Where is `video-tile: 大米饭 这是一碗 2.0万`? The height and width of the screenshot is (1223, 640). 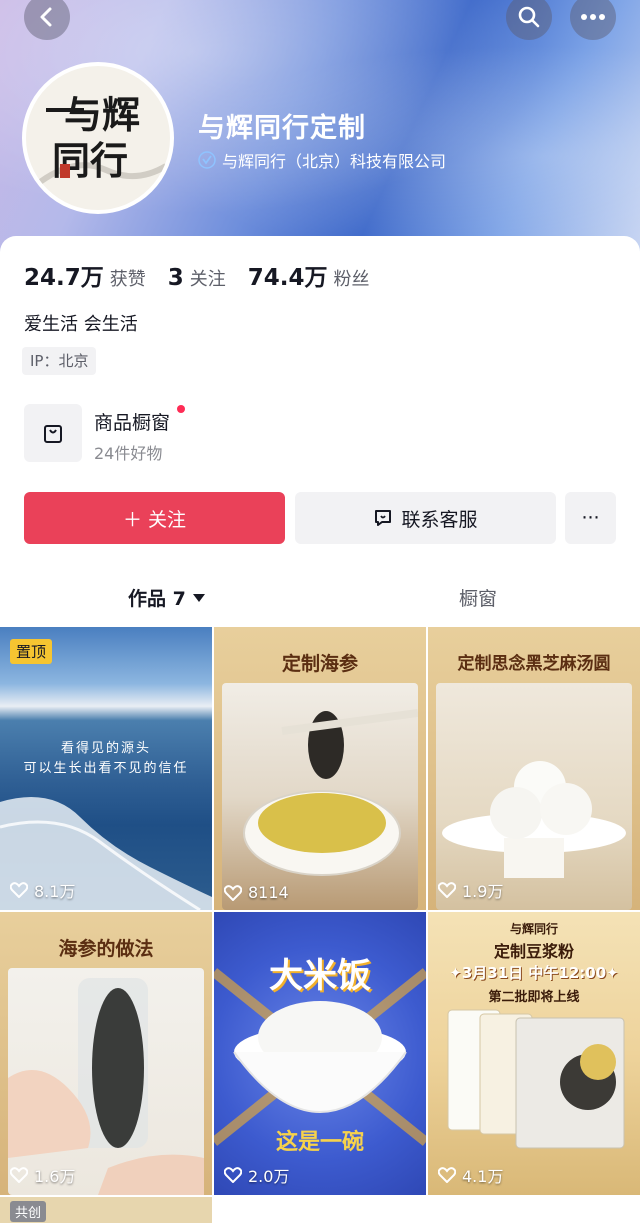
video-tile: 大米饭 这是一碗 2.0万 is located at coordinates (320, 1053).